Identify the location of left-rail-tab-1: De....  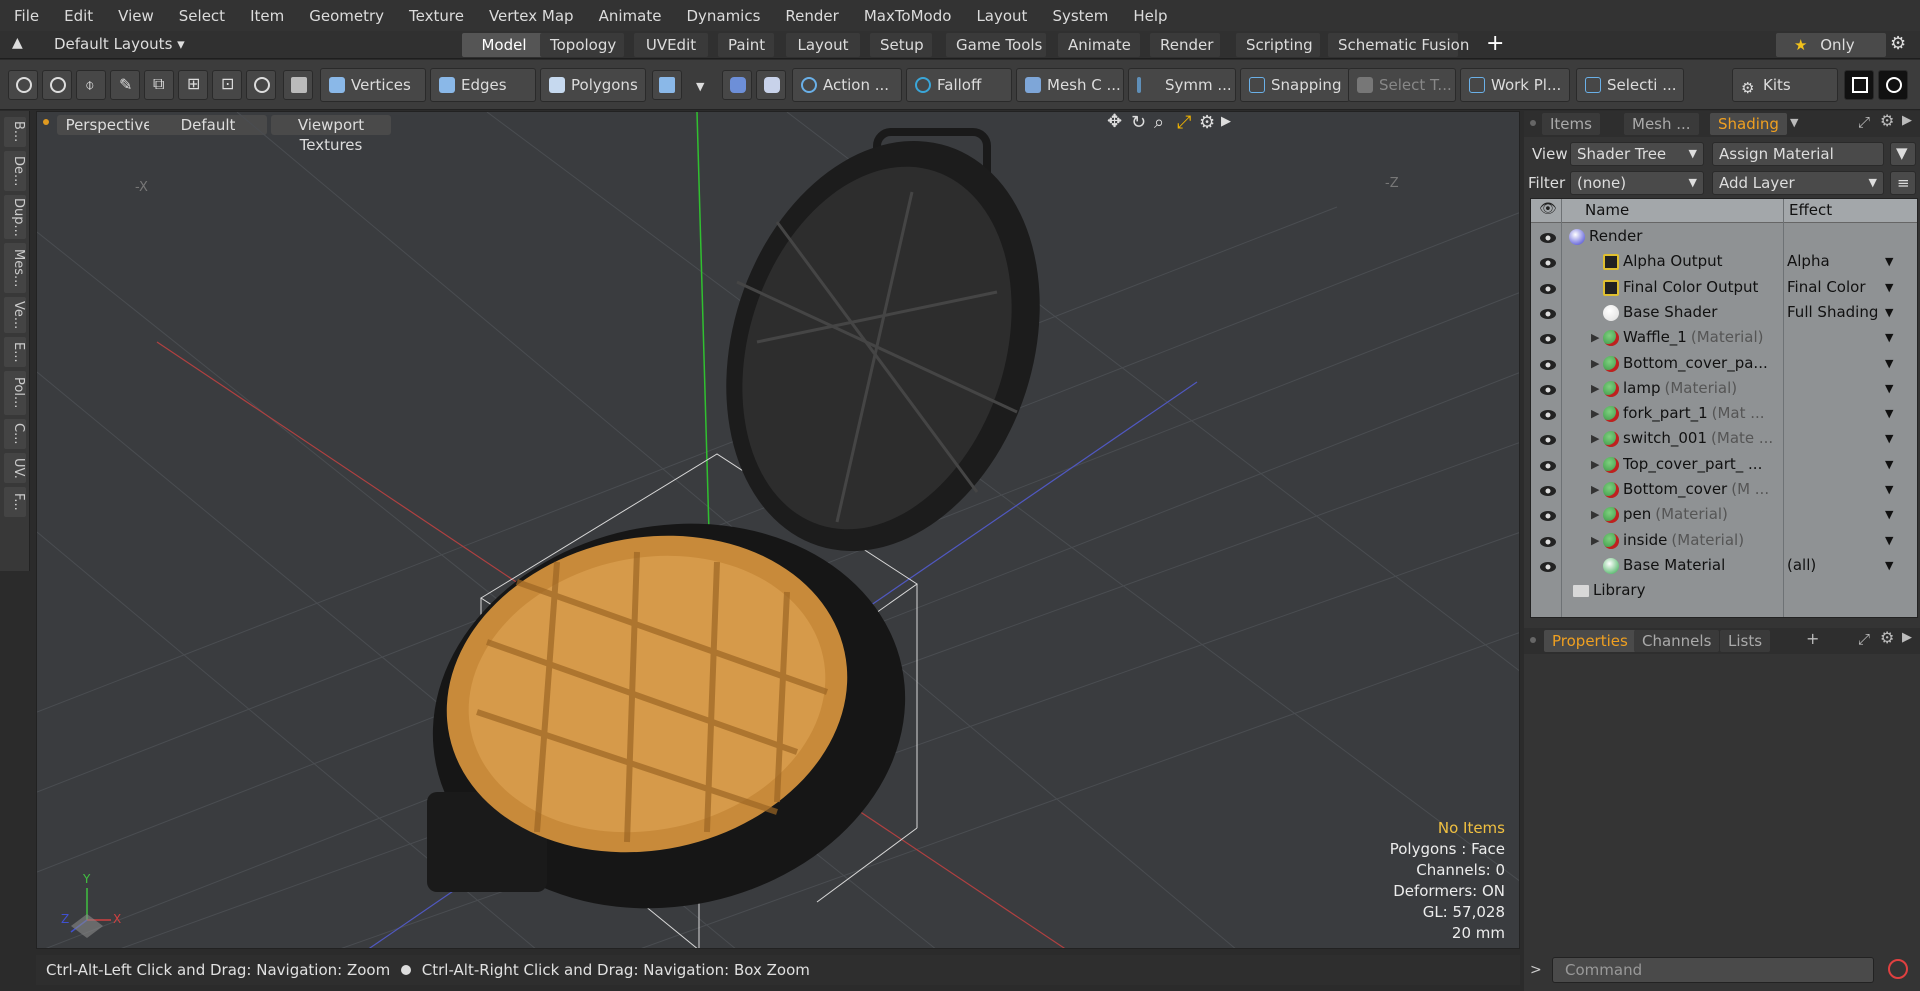
(15, 171).